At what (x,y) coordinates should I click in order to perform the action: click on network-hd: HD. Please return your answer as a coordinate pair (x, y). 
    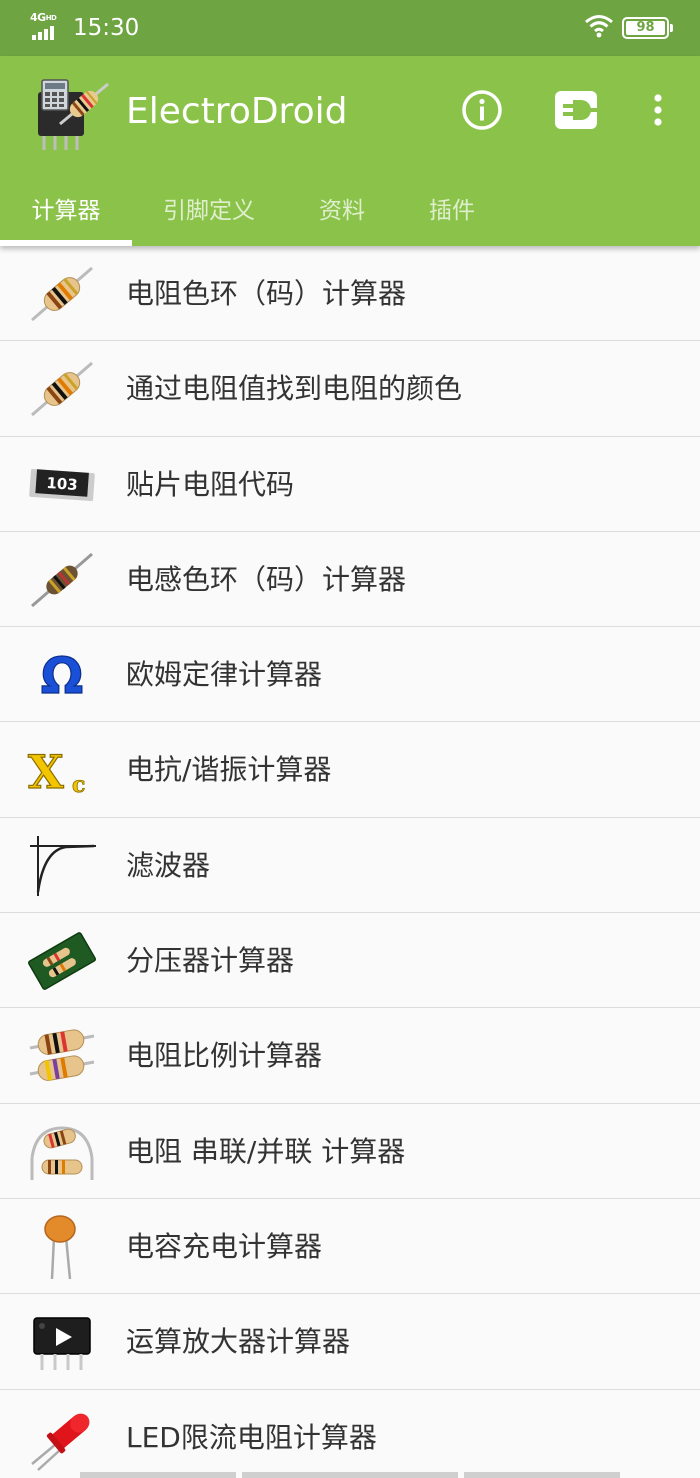
    Looking at the image, I should click on (51, 18).